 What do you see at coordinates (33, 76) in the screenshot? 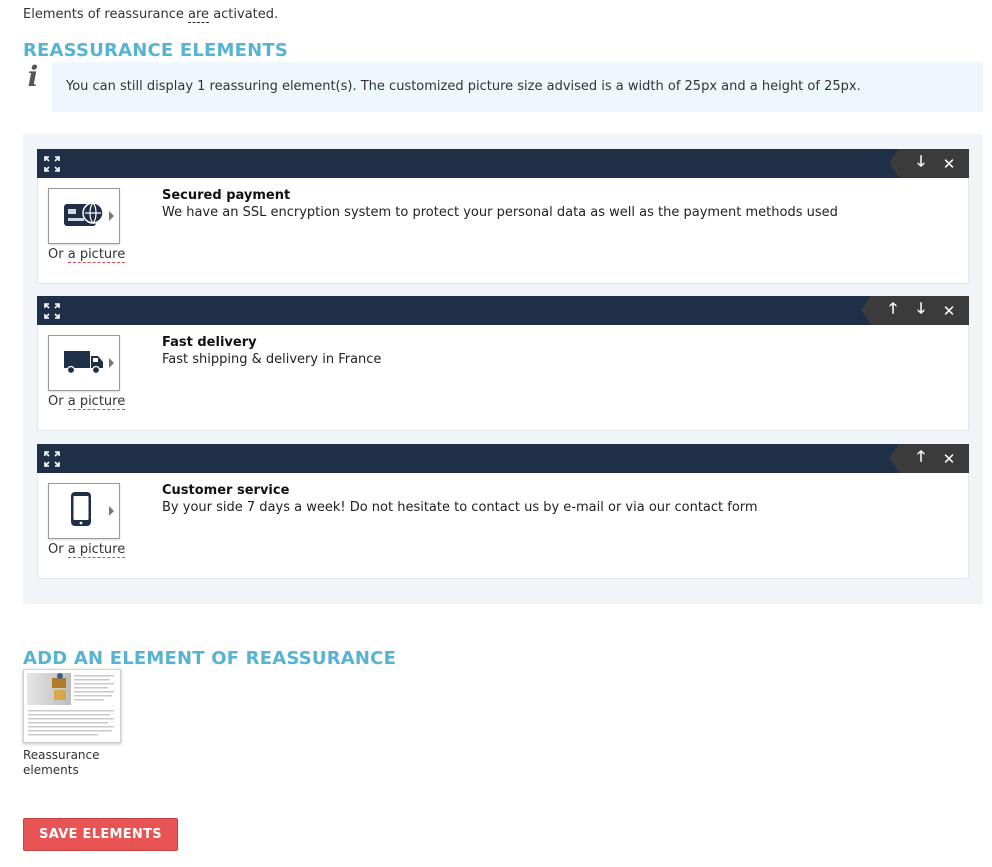
I see `info-icon: i` at bounding box center [33, 76].